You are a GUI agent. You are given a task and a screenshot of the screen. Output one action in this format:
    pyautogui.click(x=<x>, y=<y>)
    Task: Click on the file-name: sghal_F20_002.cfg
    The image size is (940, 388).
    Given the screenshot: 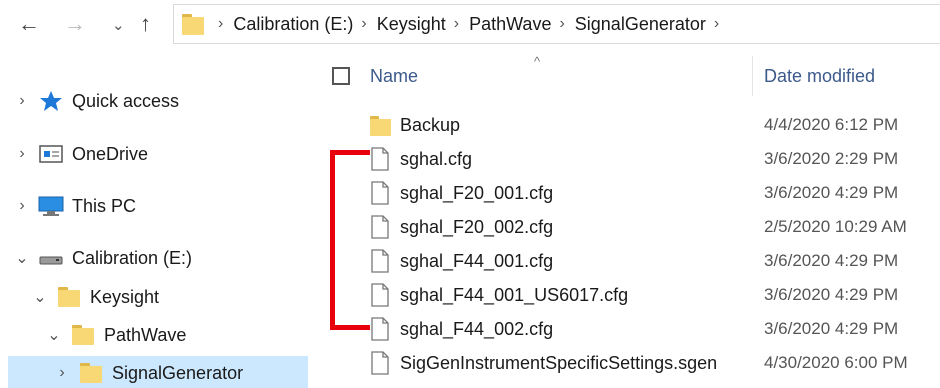 What is the action you would take?
    pyautogui.click(x=477, y=227)
    